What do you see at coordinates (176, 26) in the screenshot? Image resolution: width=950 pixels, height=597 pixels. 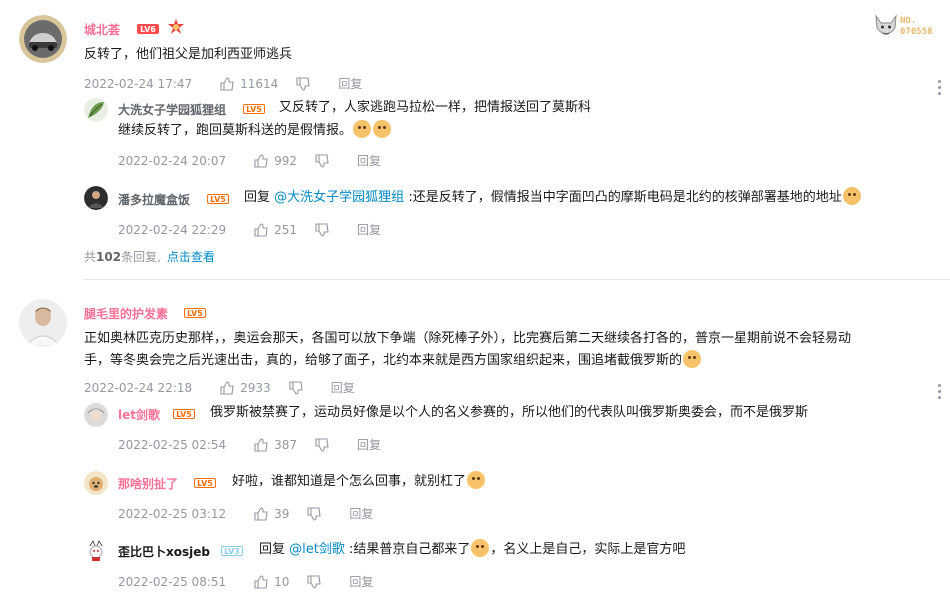 I see `medal-icon` at bounding box center [176, 26].